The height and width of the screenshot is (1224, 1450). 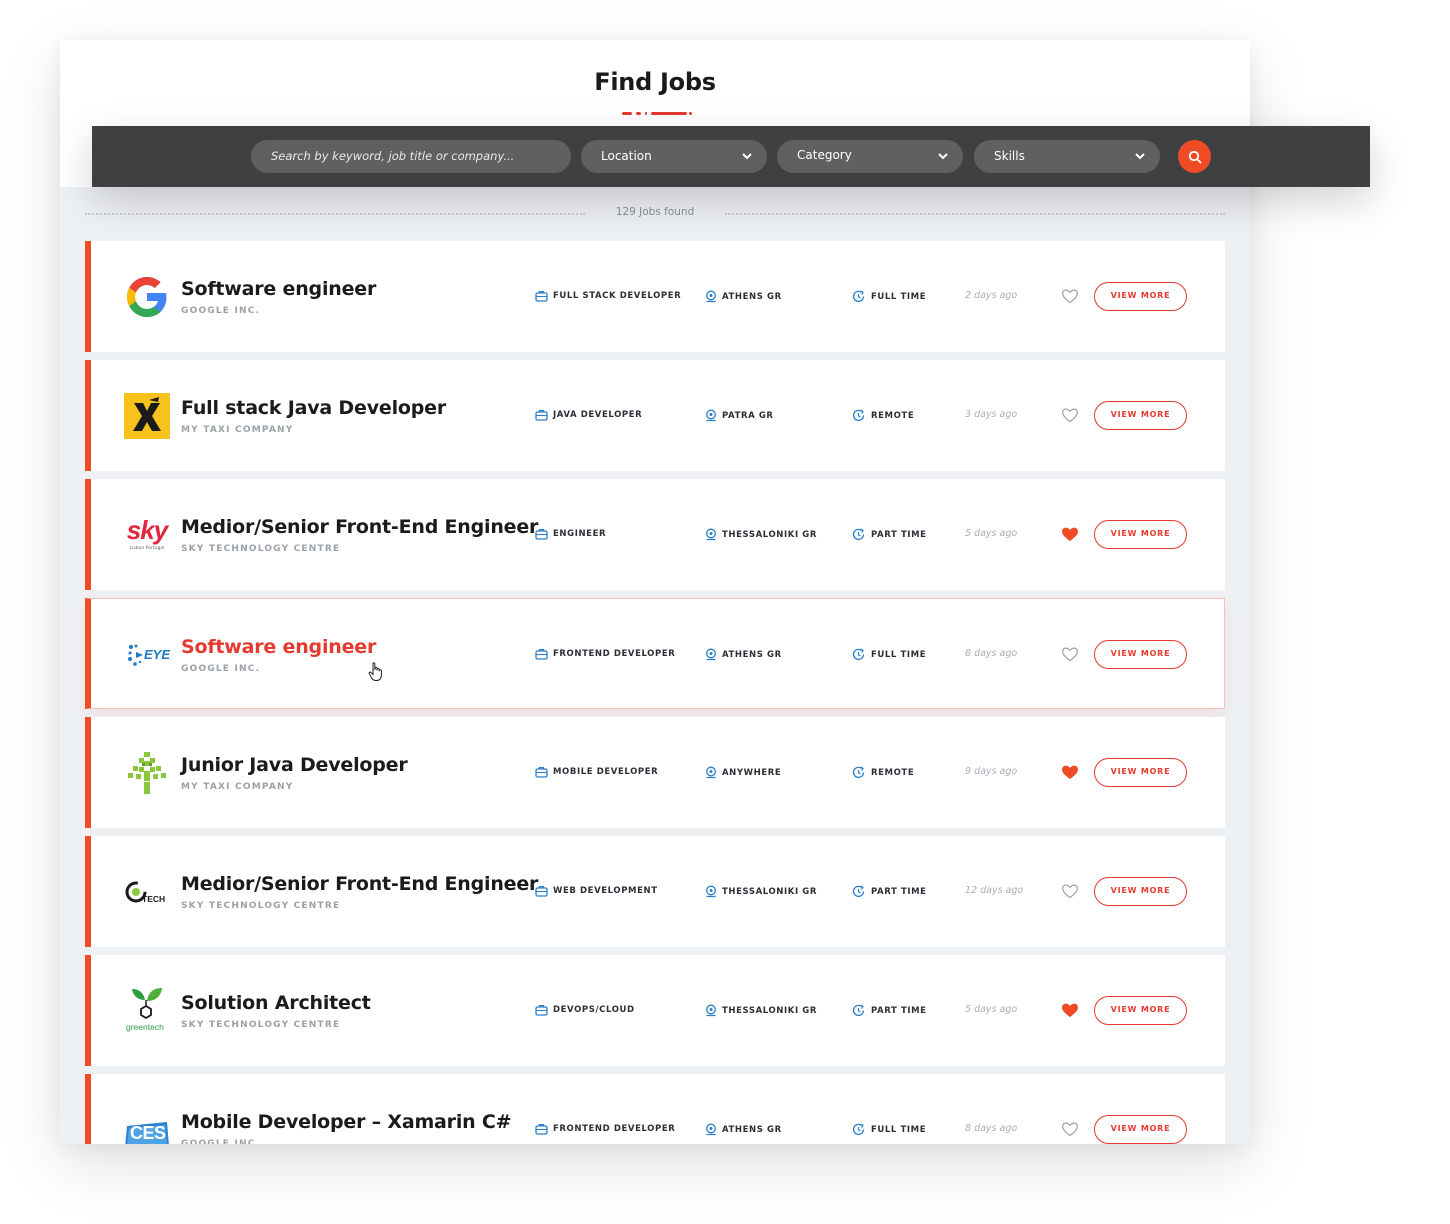 I want to click on skills-label: Skills, so click(x=1009, y=156).